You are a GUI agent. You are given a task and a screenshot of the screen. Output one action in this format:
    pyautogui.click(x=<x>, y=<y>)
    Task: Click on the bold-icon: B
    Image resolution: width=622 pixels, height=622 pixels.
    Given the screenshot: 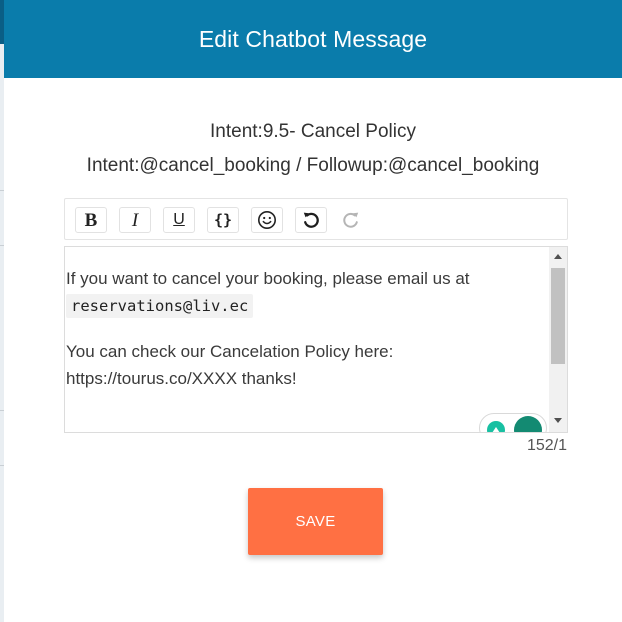 What is the action you would take?
    pyautogui.click(x=91, y=220)
    